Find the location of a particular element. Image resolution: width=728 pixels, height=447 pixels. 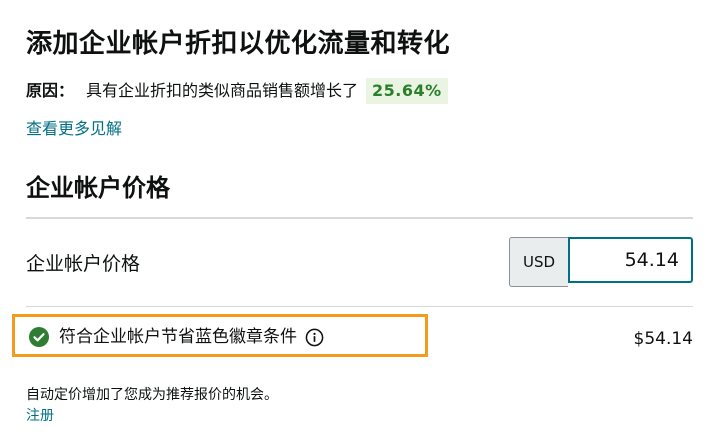

currency-tag: USD is located at coordinates (538, 262).